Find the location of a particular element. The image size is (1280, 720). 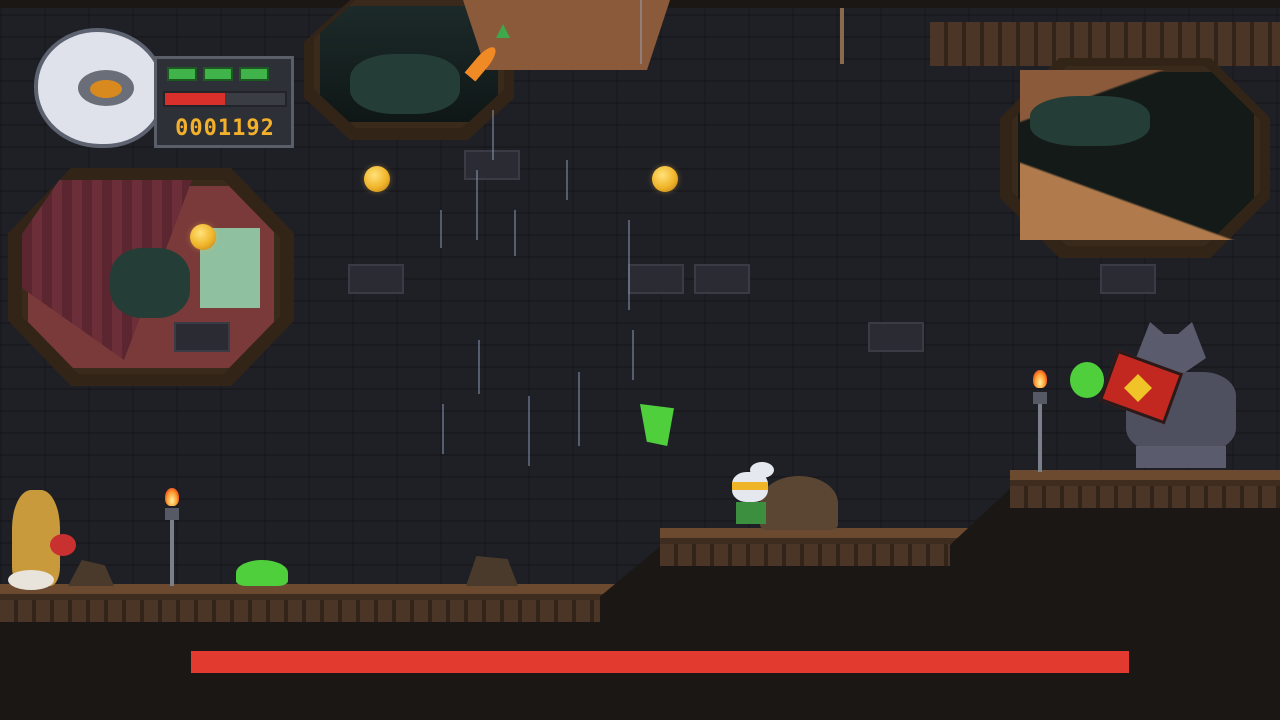

boss-health-fill is located at coordinates (660, 662).